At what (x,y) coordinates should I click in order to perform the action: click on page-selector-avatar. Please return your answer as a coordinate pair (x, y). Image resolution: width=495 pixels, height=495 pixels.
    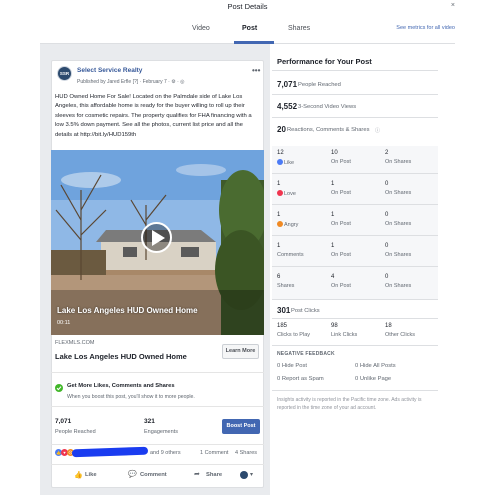
    Looking at the image, I should click on (244, 475).